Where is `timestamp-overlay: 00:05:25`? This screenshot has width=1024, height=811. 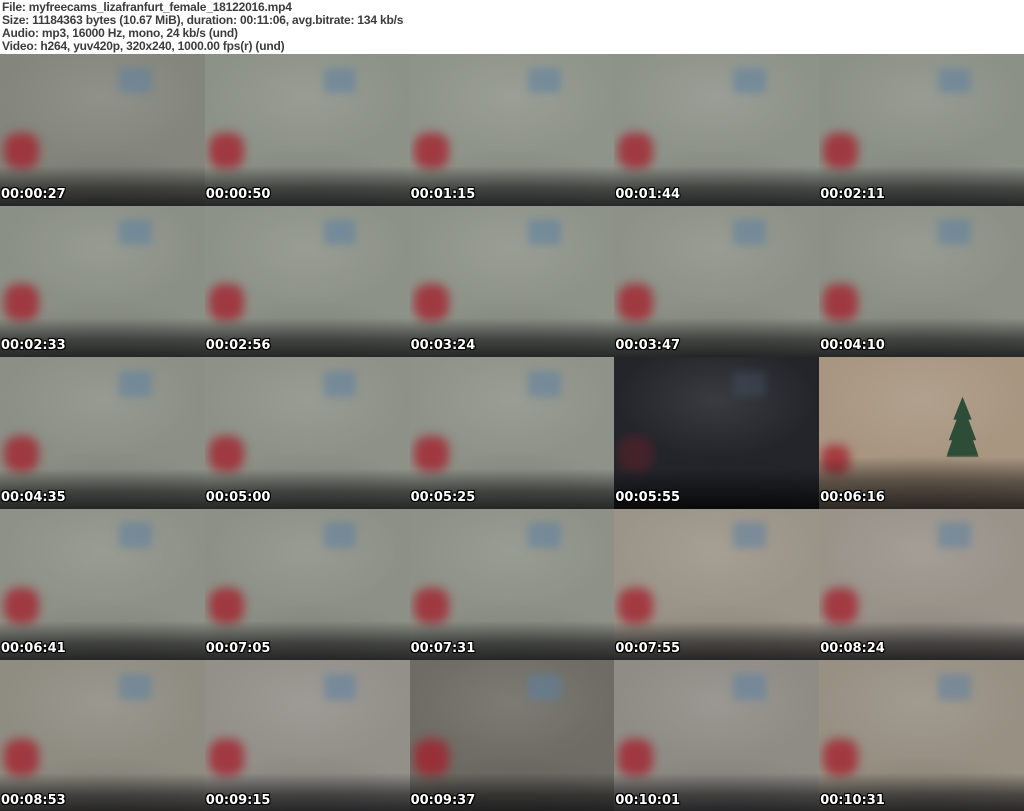
timestamp-overlay: 00:05:25 is located at coordinates (443, 497).